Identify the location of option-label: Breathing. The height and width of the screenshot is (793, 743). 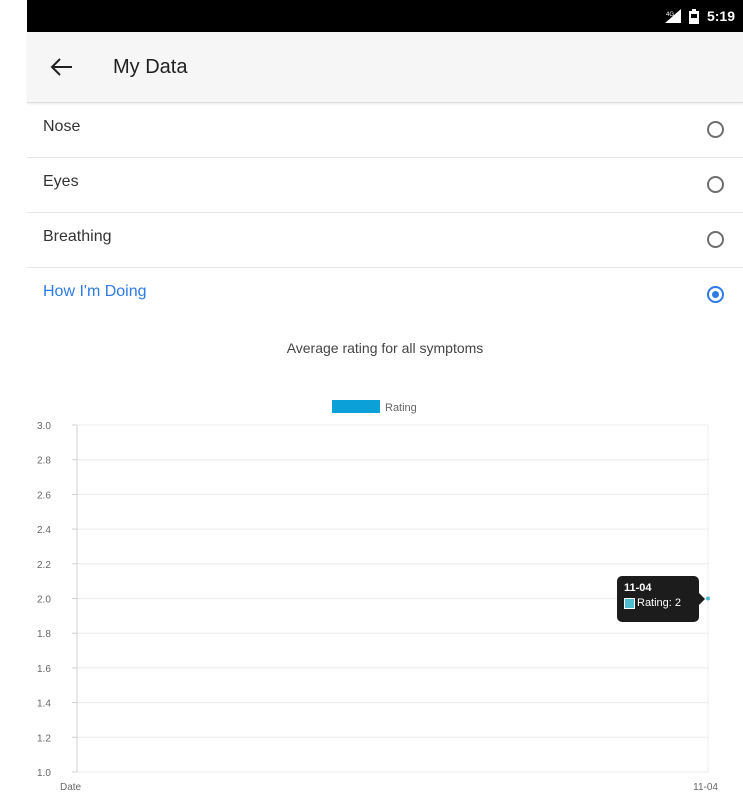
(77, 236).